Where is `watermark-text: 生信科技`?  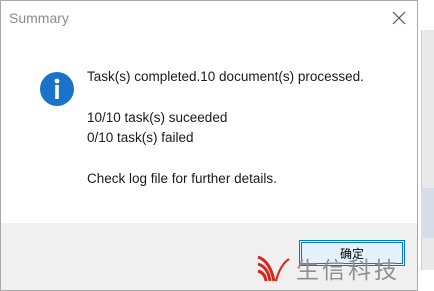 watermark-text: 生信科技 is located at coordinates (348, 271).